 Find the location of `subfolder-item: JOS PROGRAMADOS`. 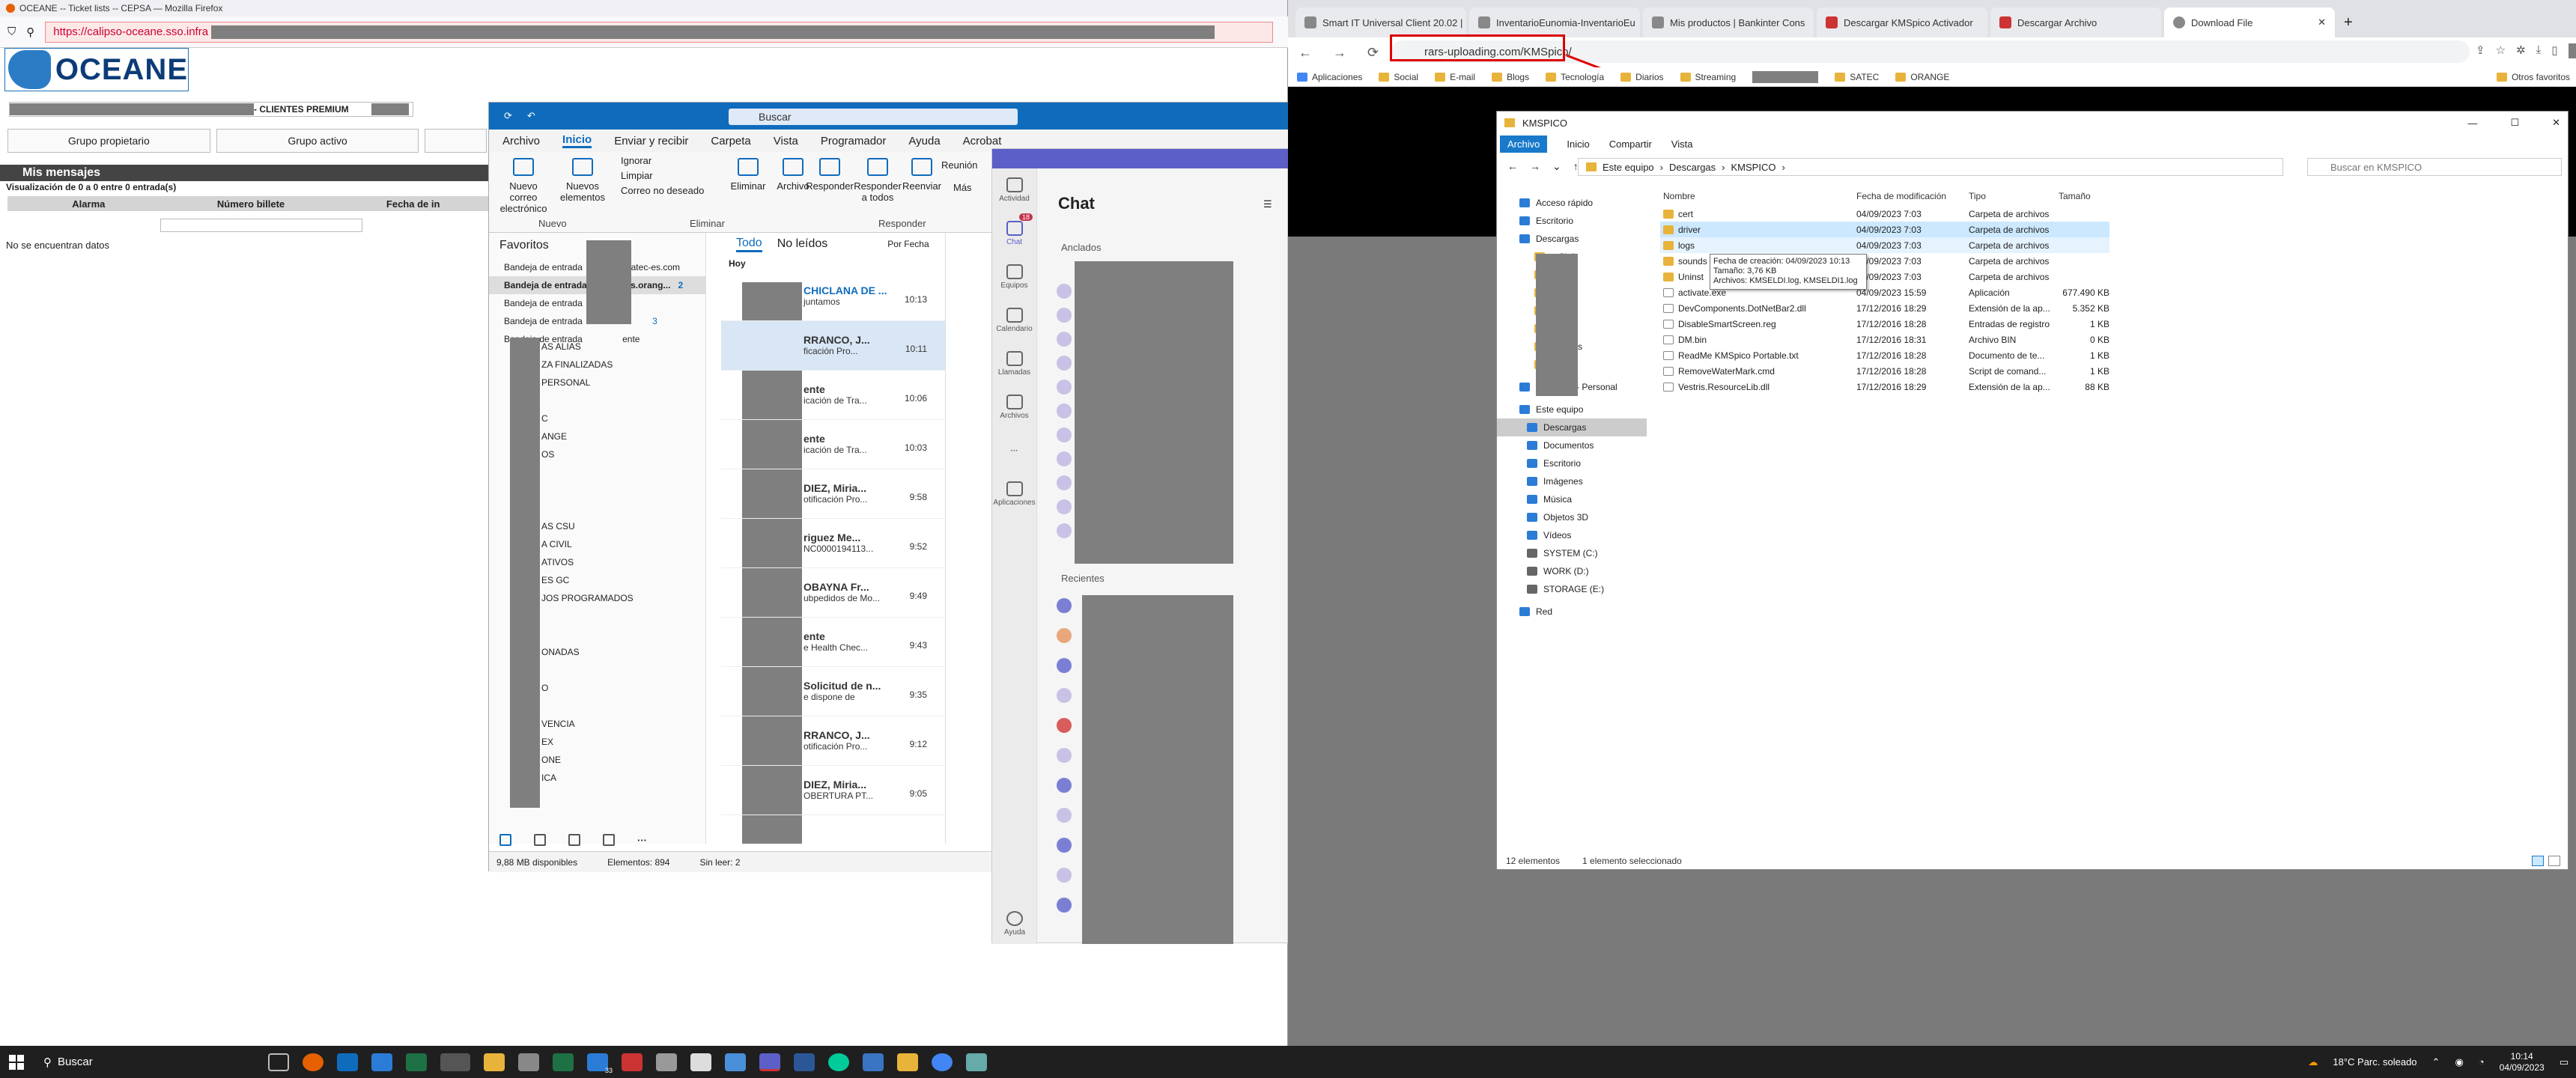

subfolder-item: JOS PROGRAMADOS is located at coordinates (587, 598).